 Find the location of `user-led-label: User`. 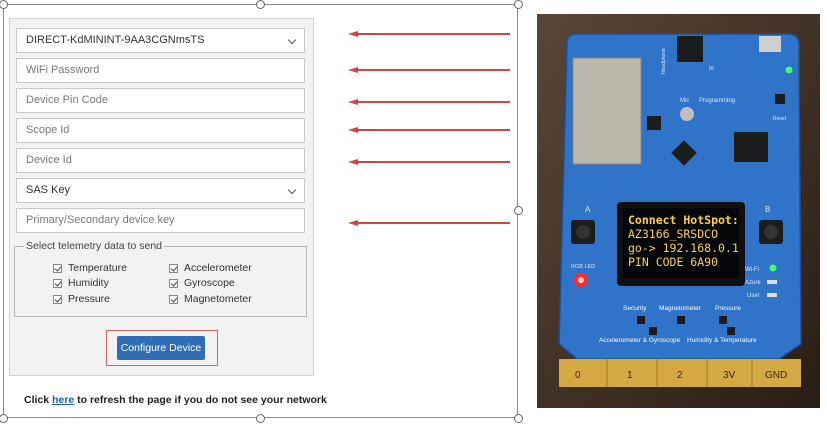

user-led-label: User is located at coordinates (753, 296).